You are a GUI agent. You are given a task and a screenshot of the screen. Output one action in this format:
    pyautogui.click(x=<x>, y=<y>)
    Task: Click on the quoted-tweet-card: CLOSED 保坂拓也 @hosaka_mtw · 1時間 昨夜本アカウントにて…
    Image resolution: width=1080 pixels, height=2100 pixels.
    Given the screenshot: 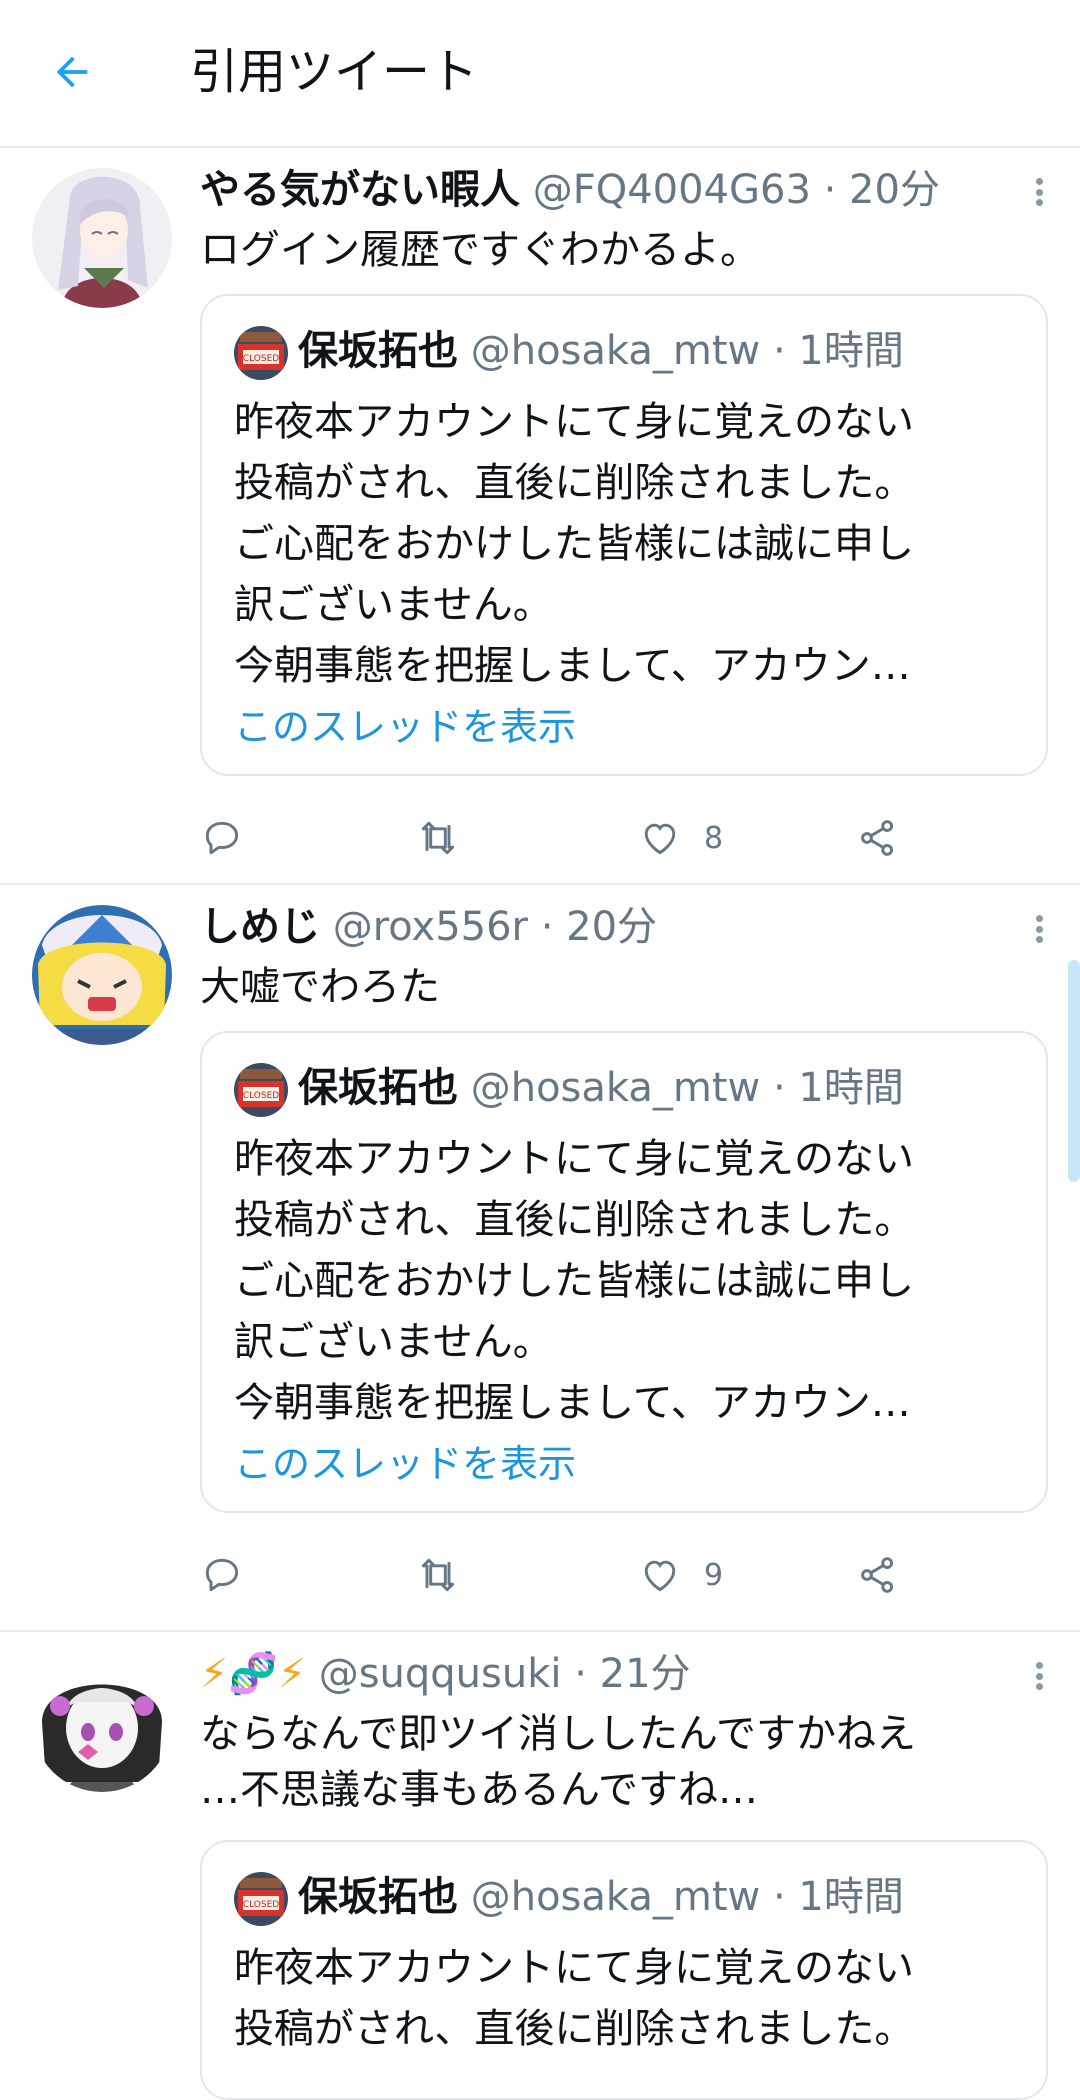 What is the action you would take?
    pyautogui.click(x=624, y=1970)
    